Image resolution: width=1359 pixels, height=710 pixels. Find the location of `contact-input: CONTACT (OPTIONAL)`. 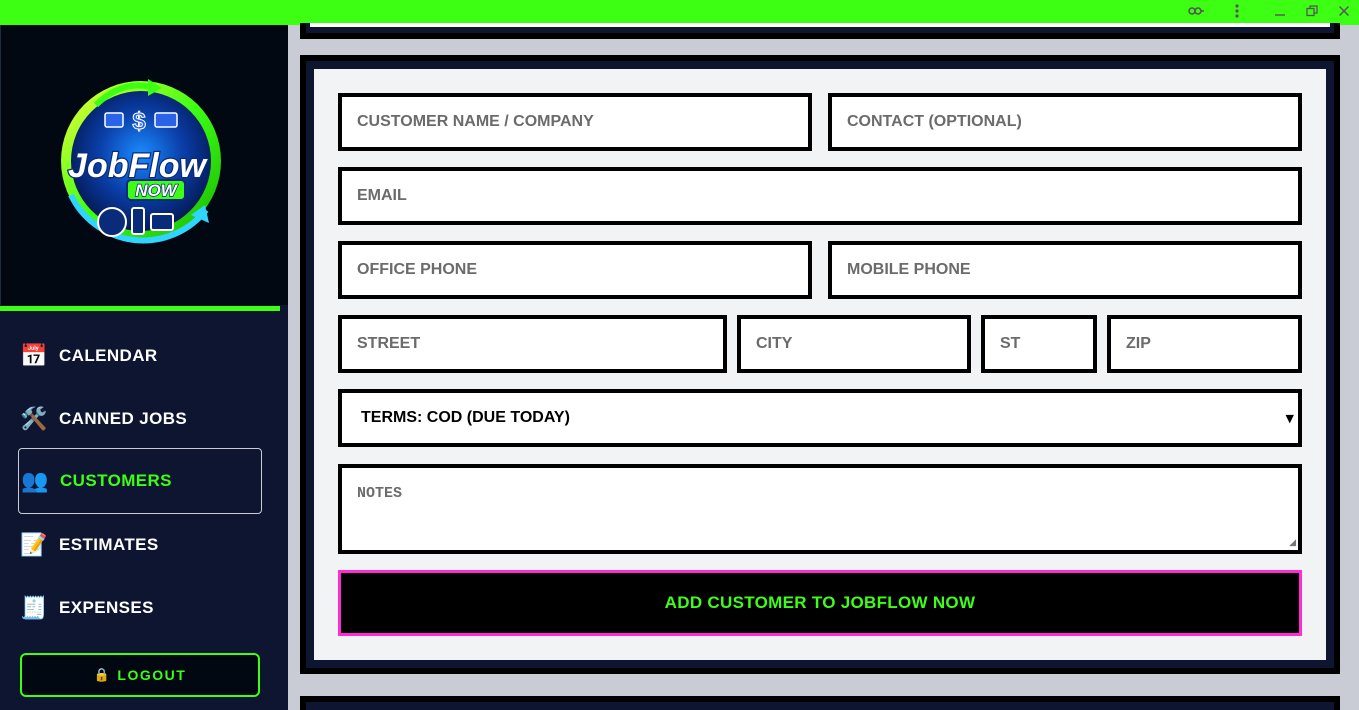

contact-input: CONTACT (OPTIONAL) is located at coordinates (1065, 122).